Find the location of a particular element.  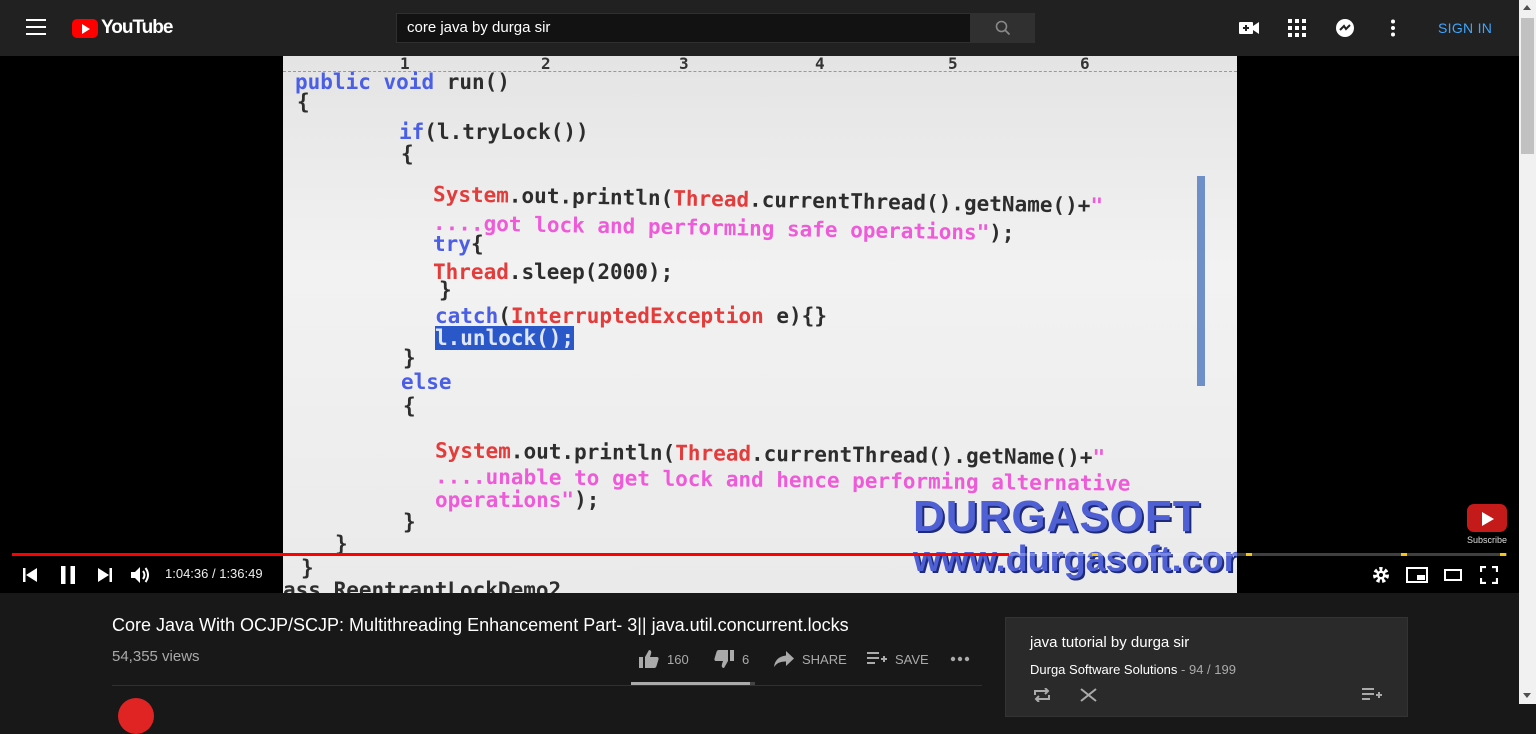

thumbs-down-icon is located at coordinates (724, 659).